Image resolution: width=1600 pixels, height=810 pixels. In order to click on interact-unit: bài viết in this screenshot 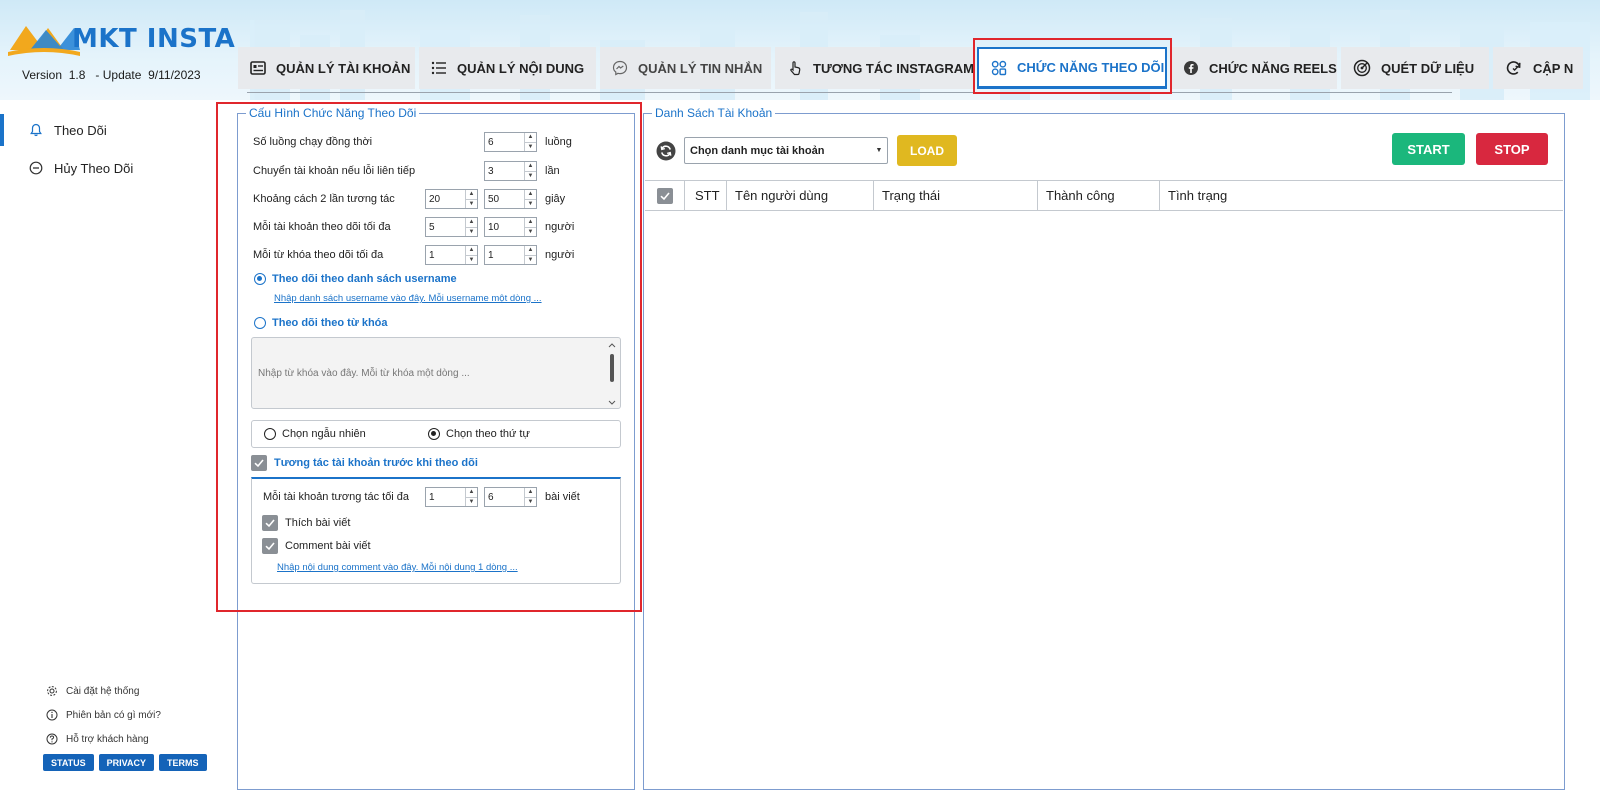, I will do `click(562, 497)`.